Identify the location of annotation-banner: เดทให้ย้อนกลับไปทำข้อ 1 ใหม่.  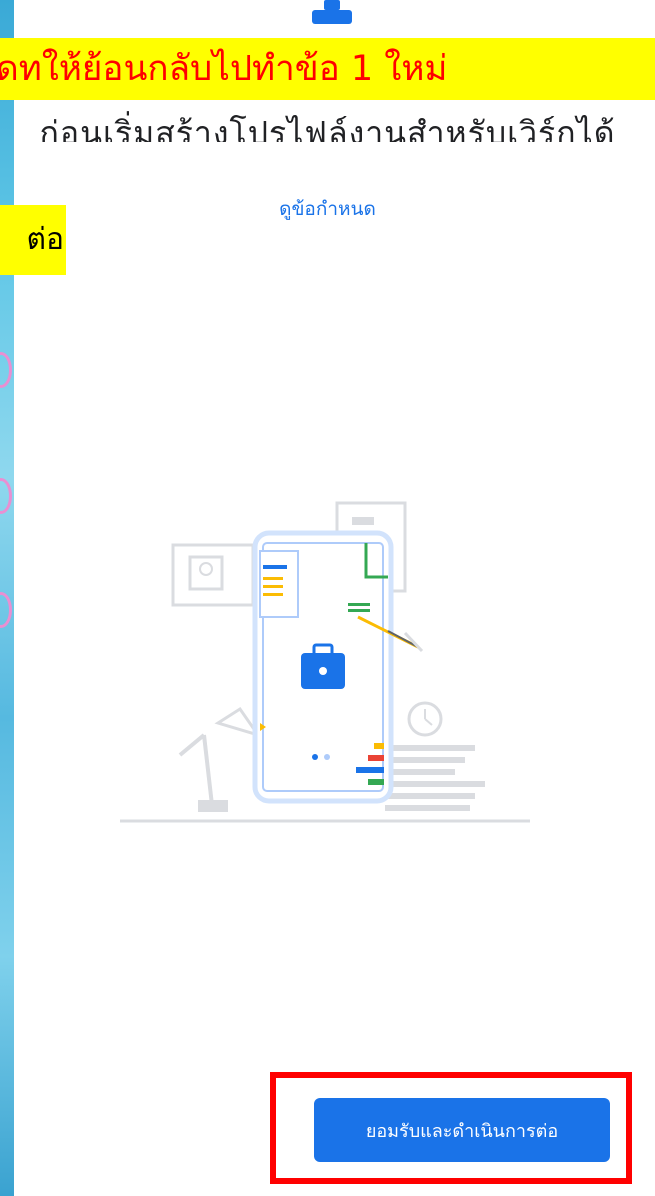
(327, 69).